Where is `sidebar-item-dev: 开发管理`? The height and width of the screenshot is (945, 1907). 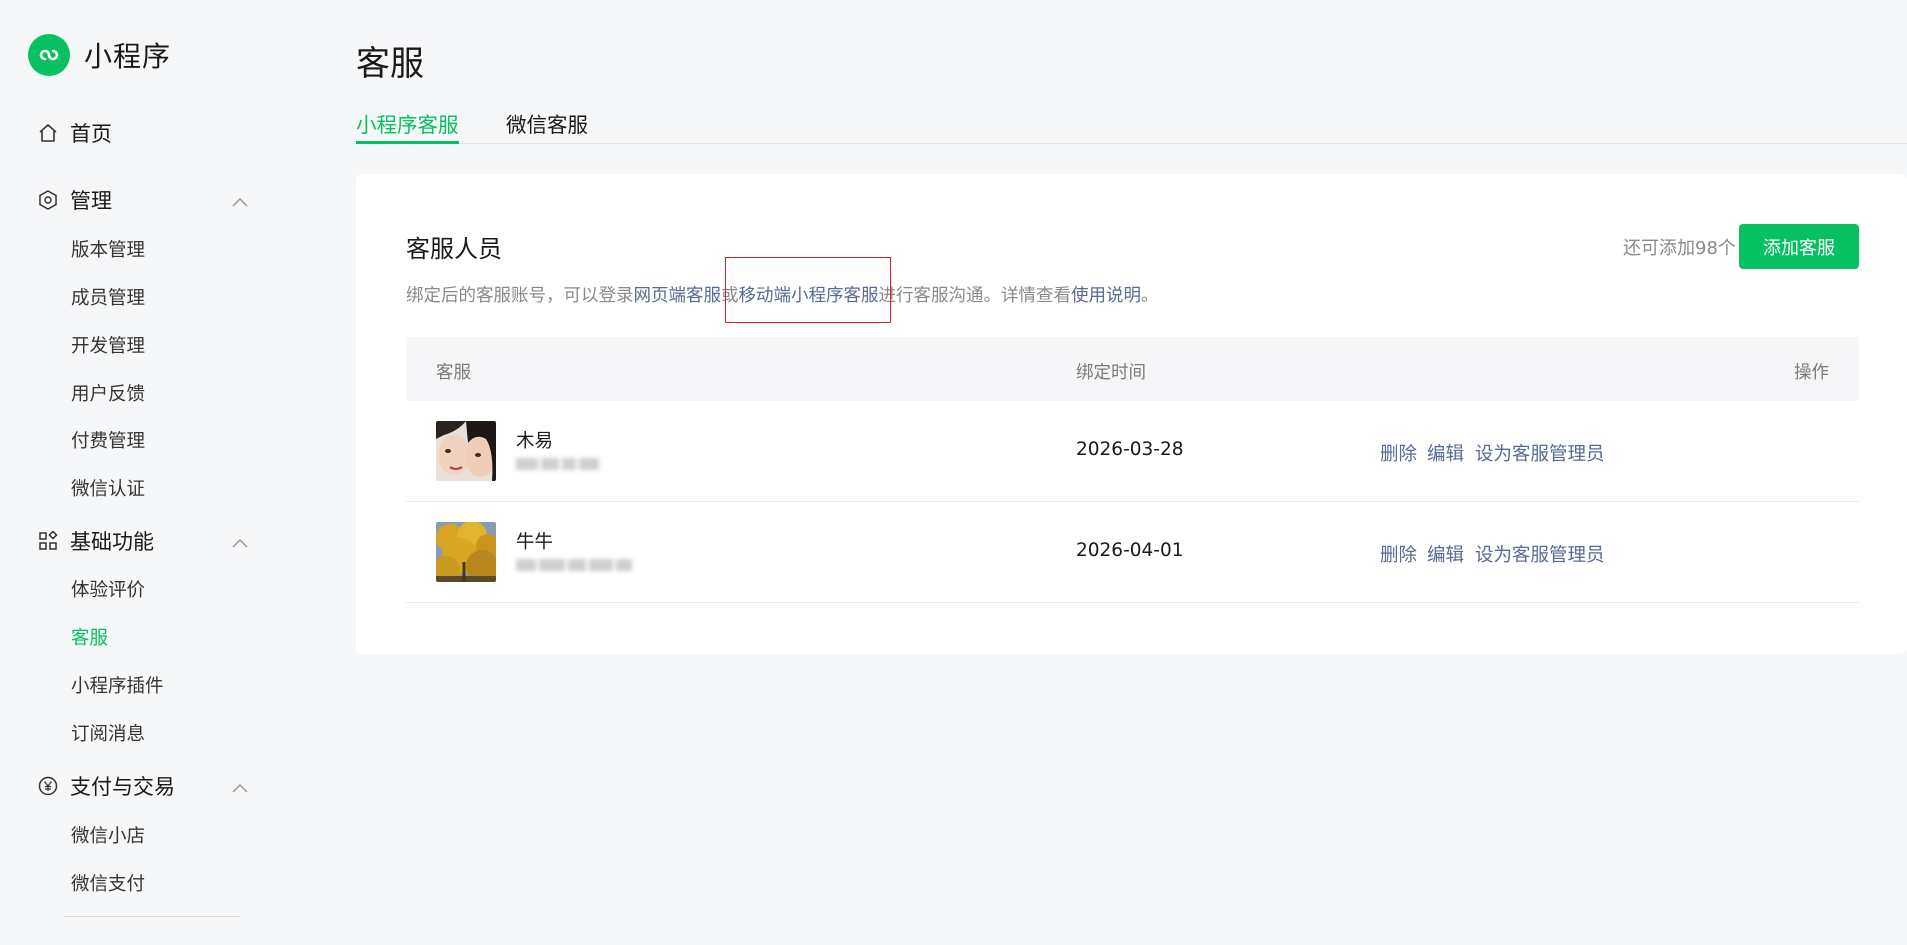
sidebar-item-dev: 开发管理 is located at coordinates (108, 345).